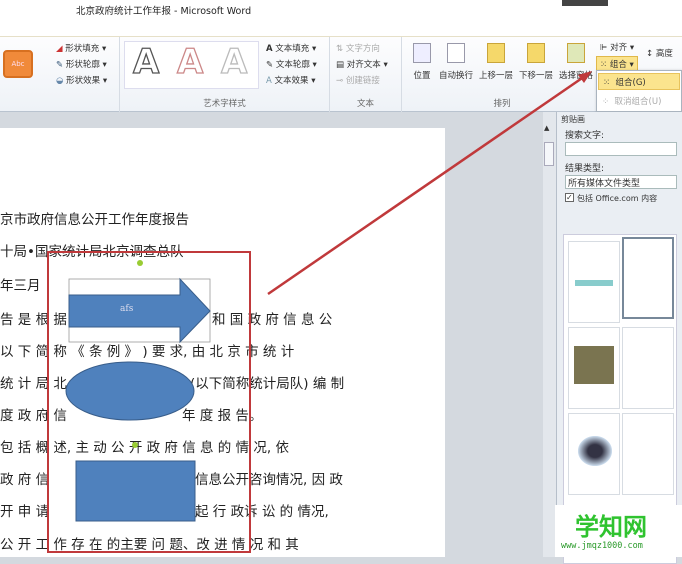  Describe the element at coordinates (585, 136) in the screenshot. I see `search-label: 搜索文字:` at that location.